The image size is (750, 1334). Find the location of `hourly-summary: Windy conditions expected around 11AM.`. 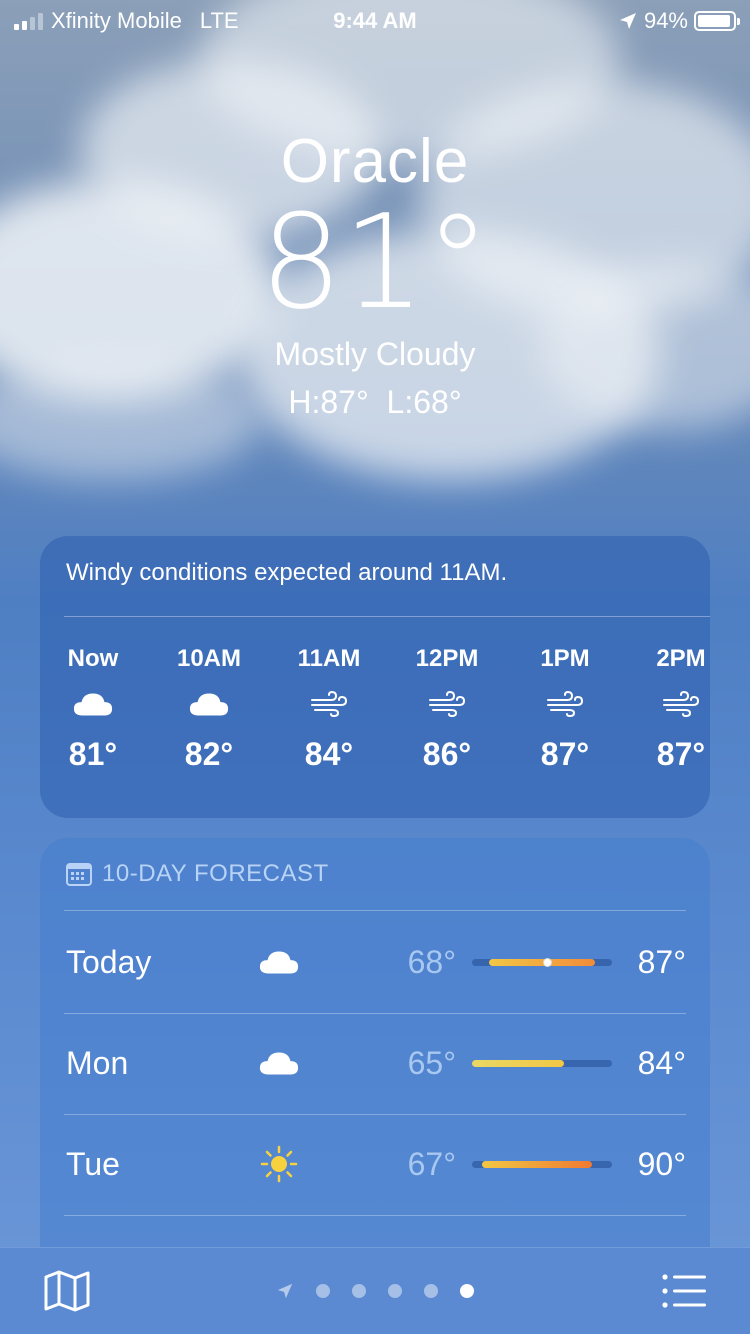

hourly-summary: Windy conditions expected around 11AM. is located at coordinates (287, 572).